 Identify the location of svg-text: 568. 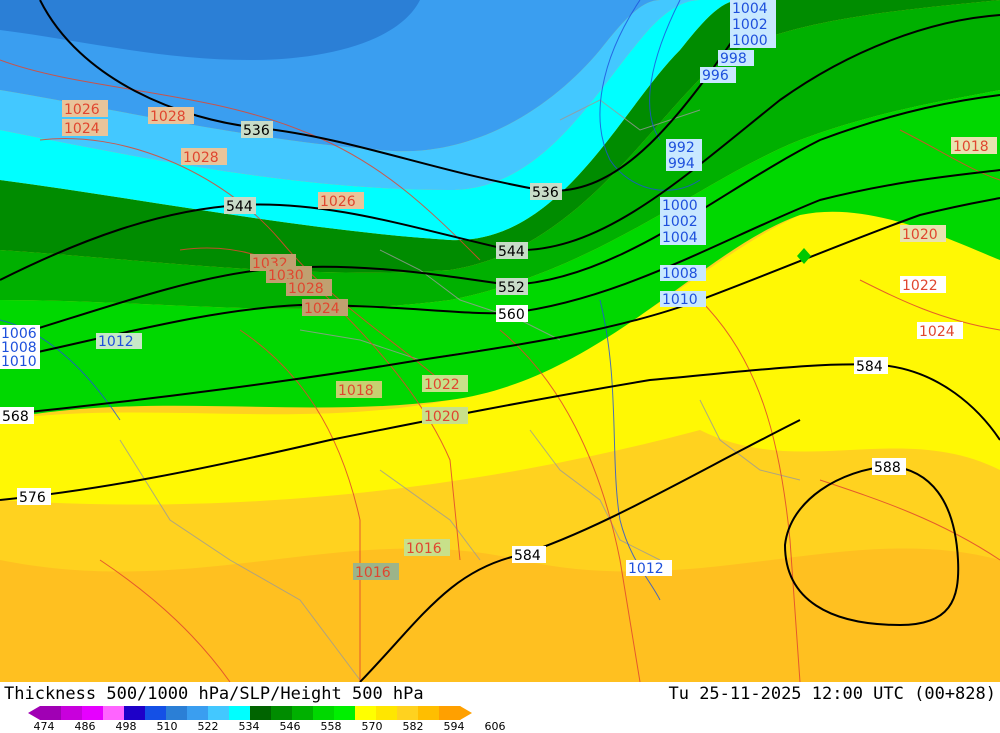
(15, 417).